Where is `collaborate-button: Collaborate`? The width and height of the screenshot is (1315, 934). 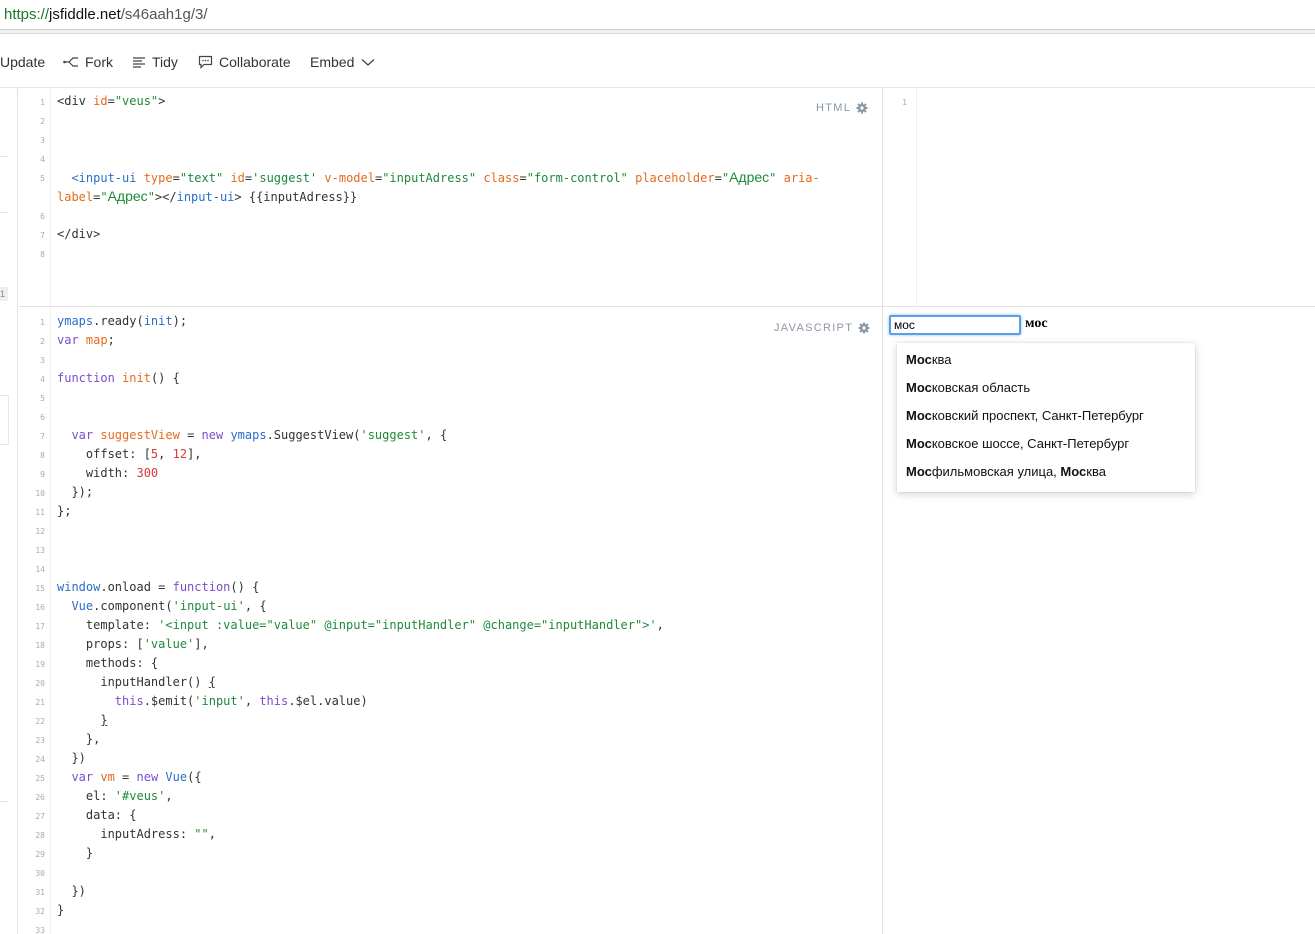
collaborate-button: Collaborate is located at coordinates (244, 62).